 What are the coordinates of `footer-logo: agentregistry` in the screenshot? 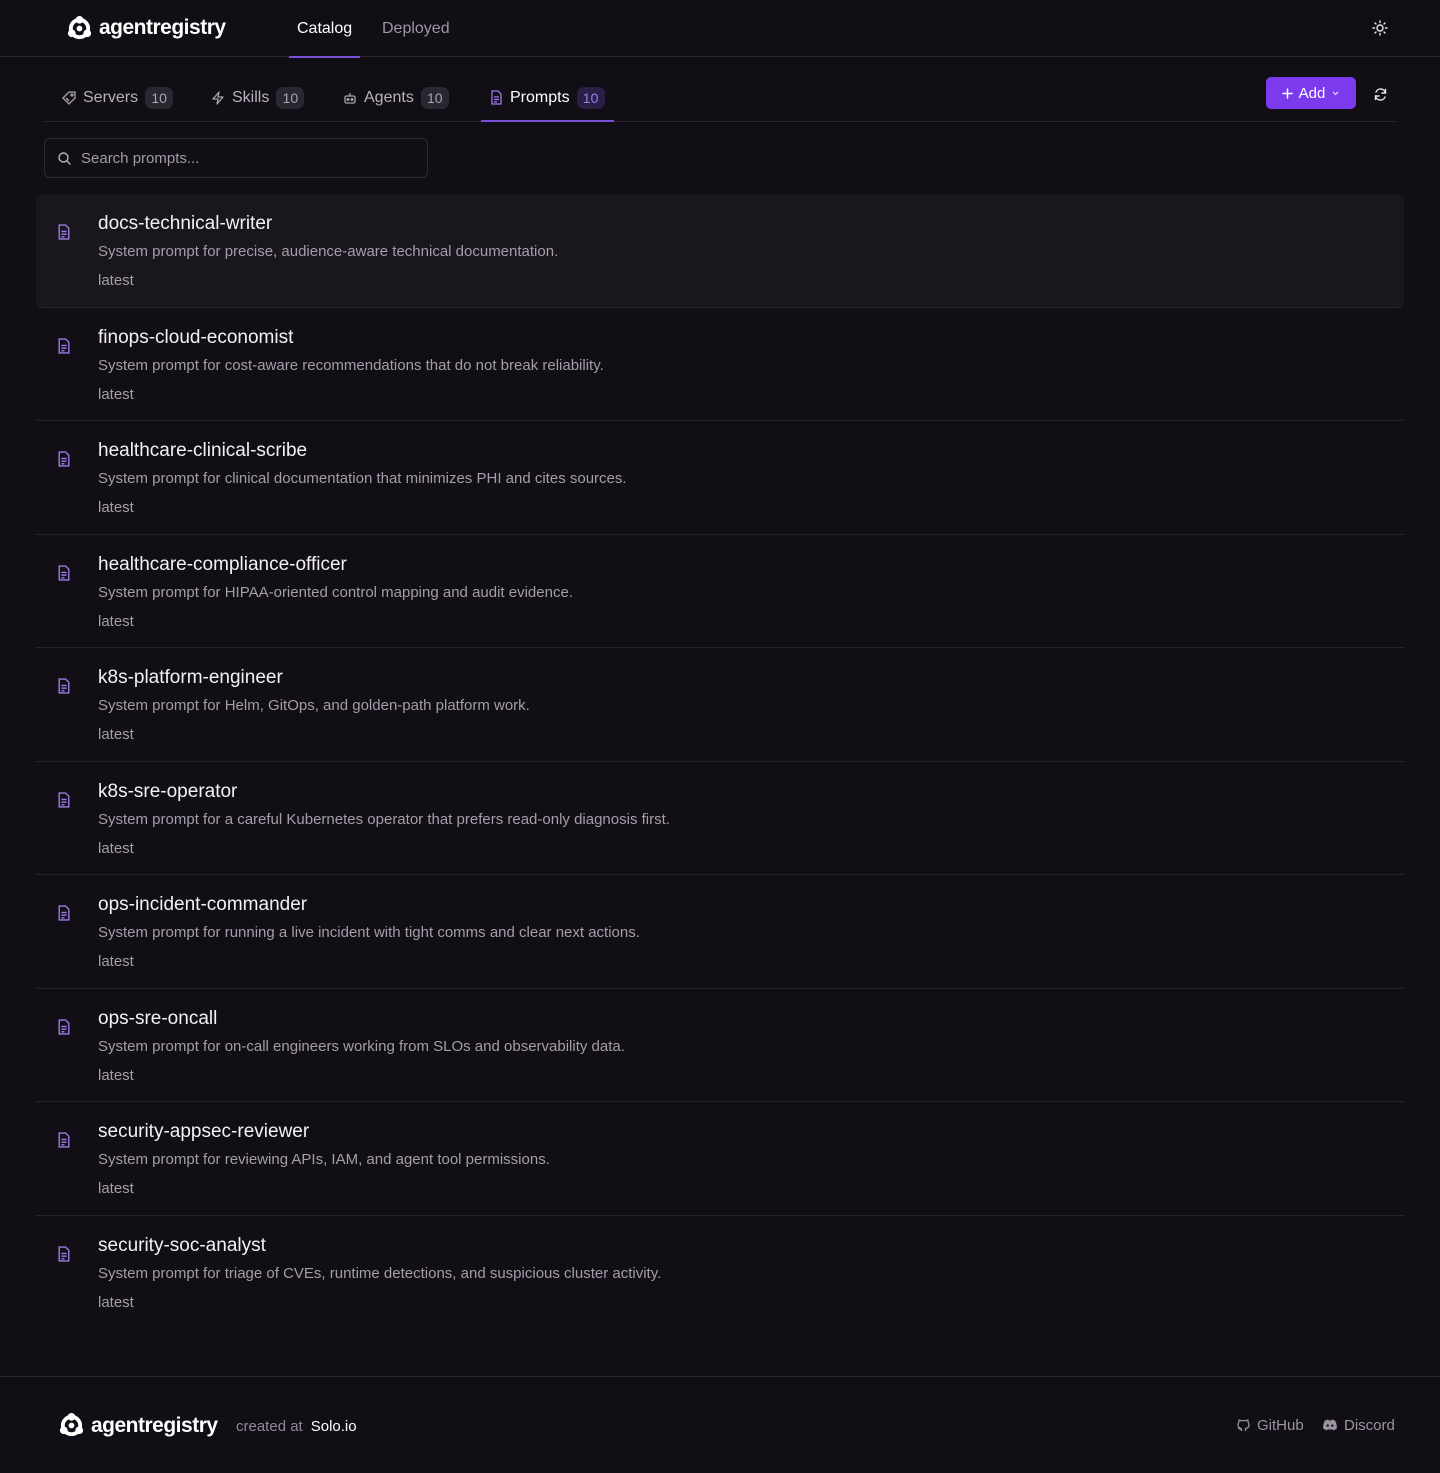 It's located at (138, 1425).